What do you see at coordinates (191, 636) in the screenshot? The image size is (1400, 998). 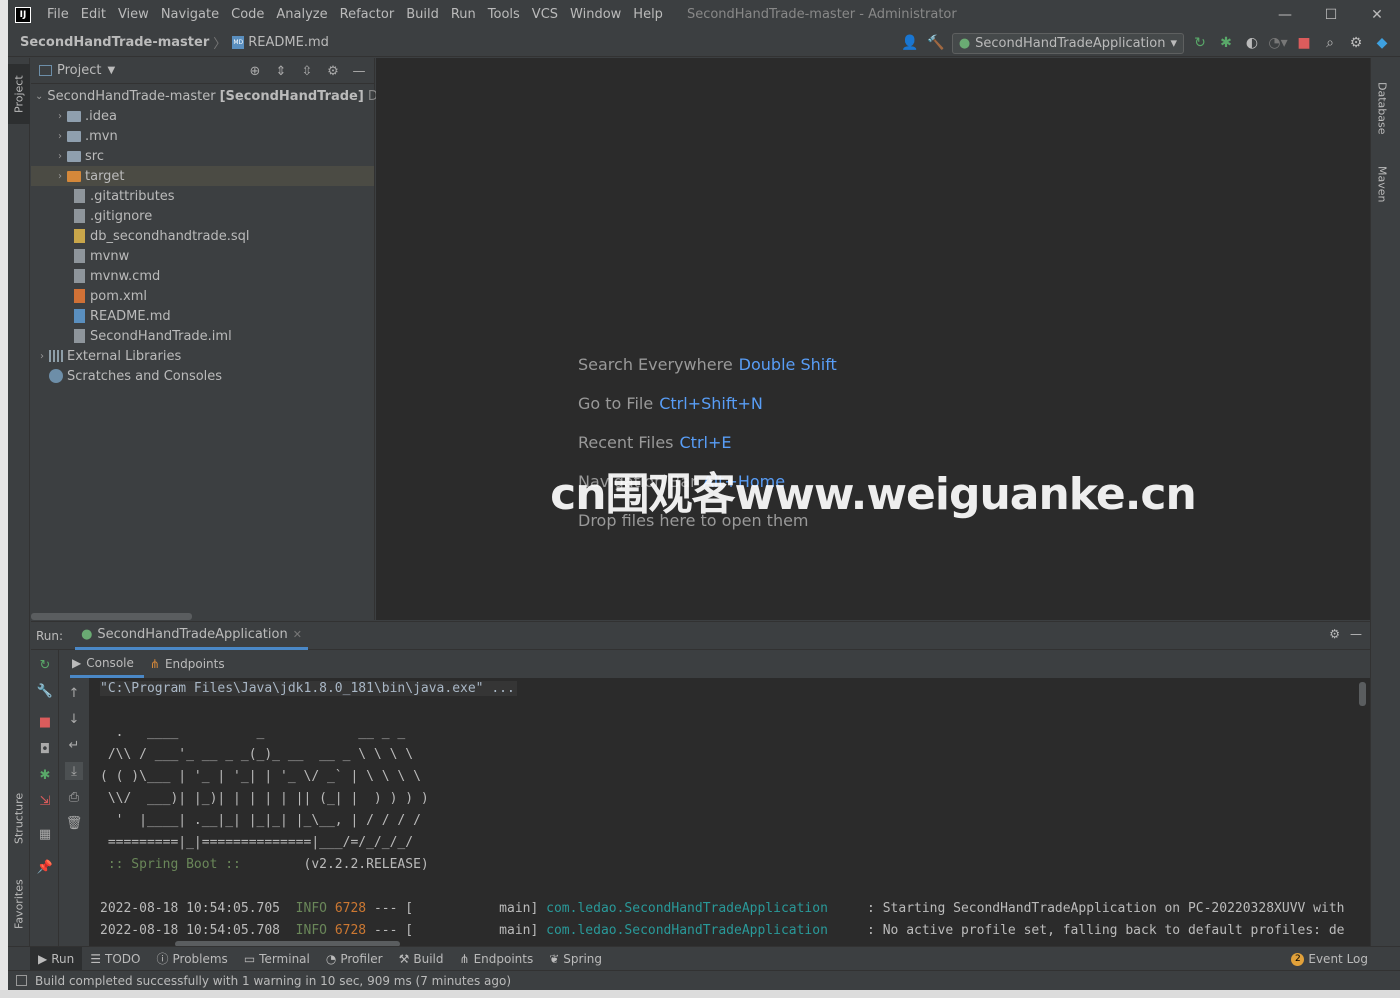 I see `run-config-tab: ● SecondHandTradeApplication ✕` at bounding box center [191, 636].